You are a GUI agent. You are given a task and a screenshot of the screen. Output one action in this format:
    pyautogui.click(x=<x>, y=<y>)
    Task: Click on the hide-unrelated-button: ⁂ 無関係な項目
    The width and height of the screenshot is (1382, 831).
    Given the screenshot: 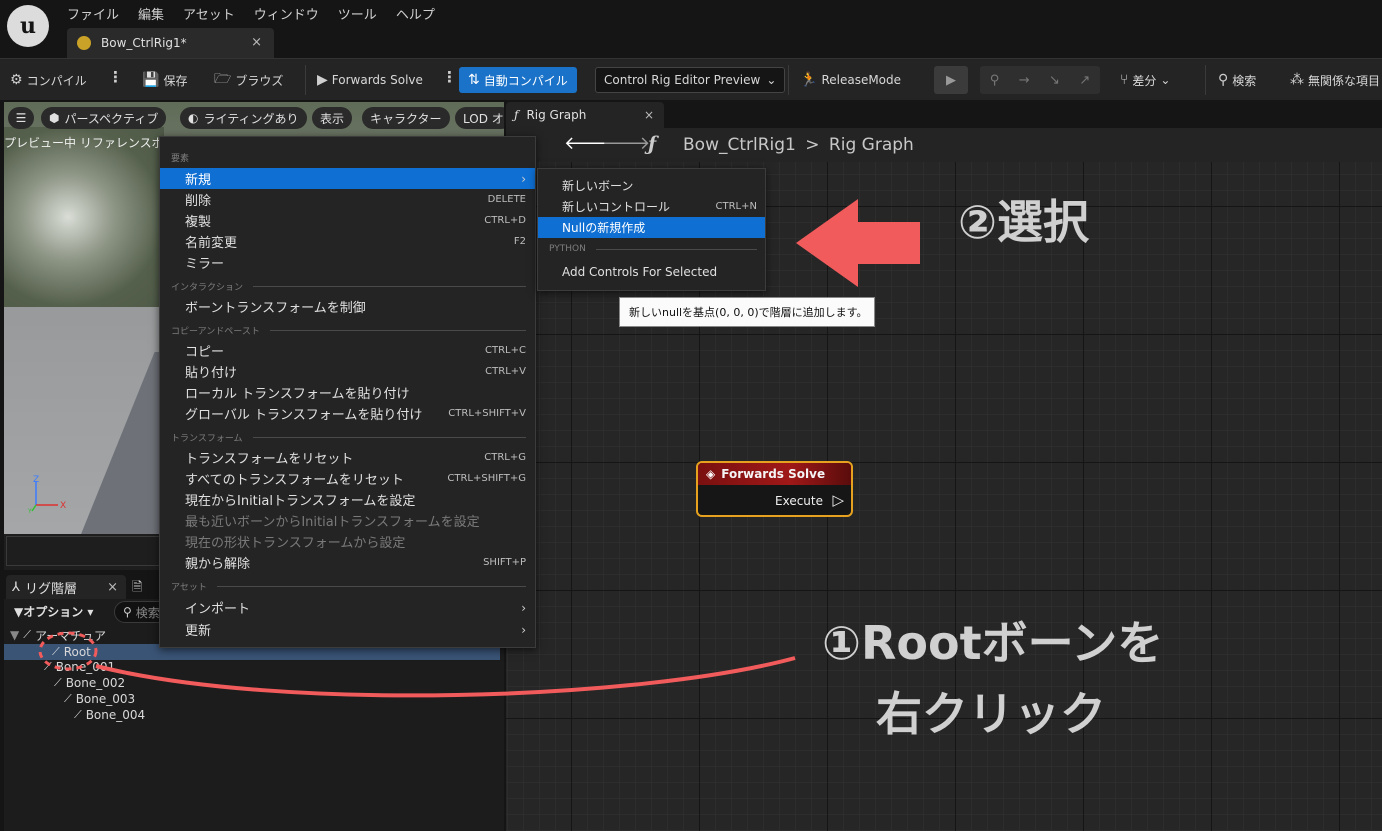 What is the action you would take?
    pyautogui.click(x=1335, y=80)
    